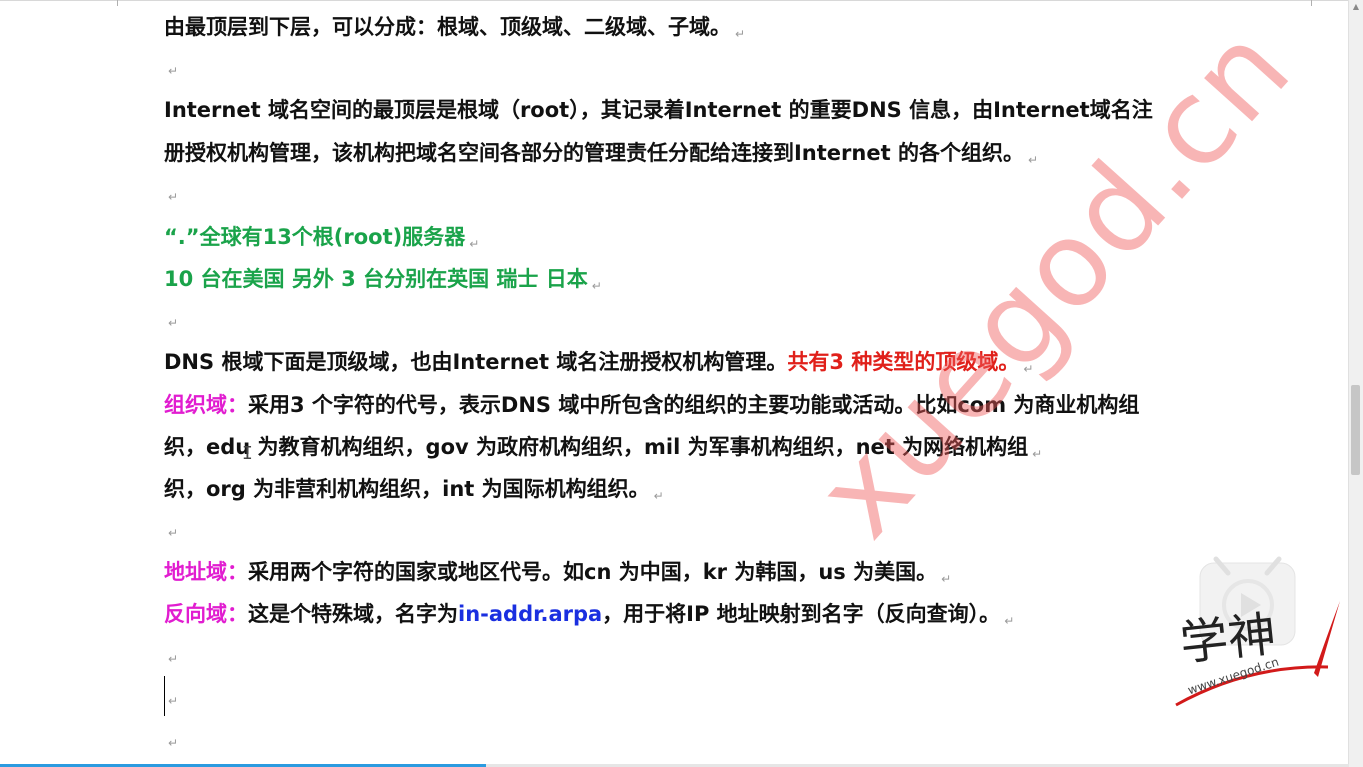  What do you see at coordinates (476, 362) in the screenshot?
I see `text-top-level: DNS 根域下面是顶级域，也由Internet 域名注册授权机构管理。` at bounding box center [476, 362].